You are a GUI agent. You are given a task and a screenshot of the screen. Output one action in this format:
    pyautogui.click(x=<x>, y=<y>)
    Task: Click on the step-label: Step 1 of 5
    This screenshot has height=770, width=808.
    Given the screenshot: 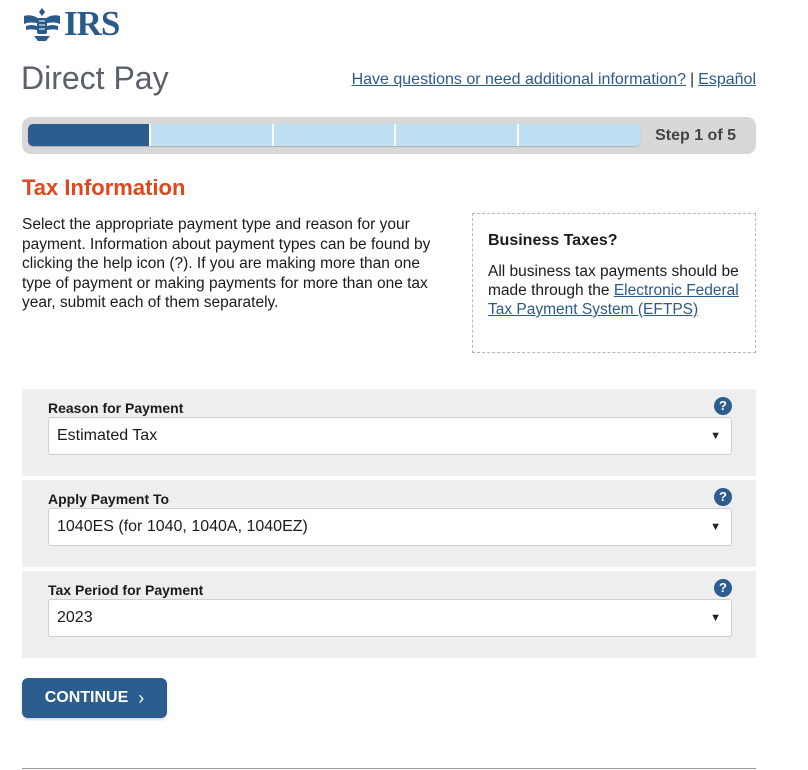 What is the action you would take?
    pyautogui.click(x=695, y=135)
    